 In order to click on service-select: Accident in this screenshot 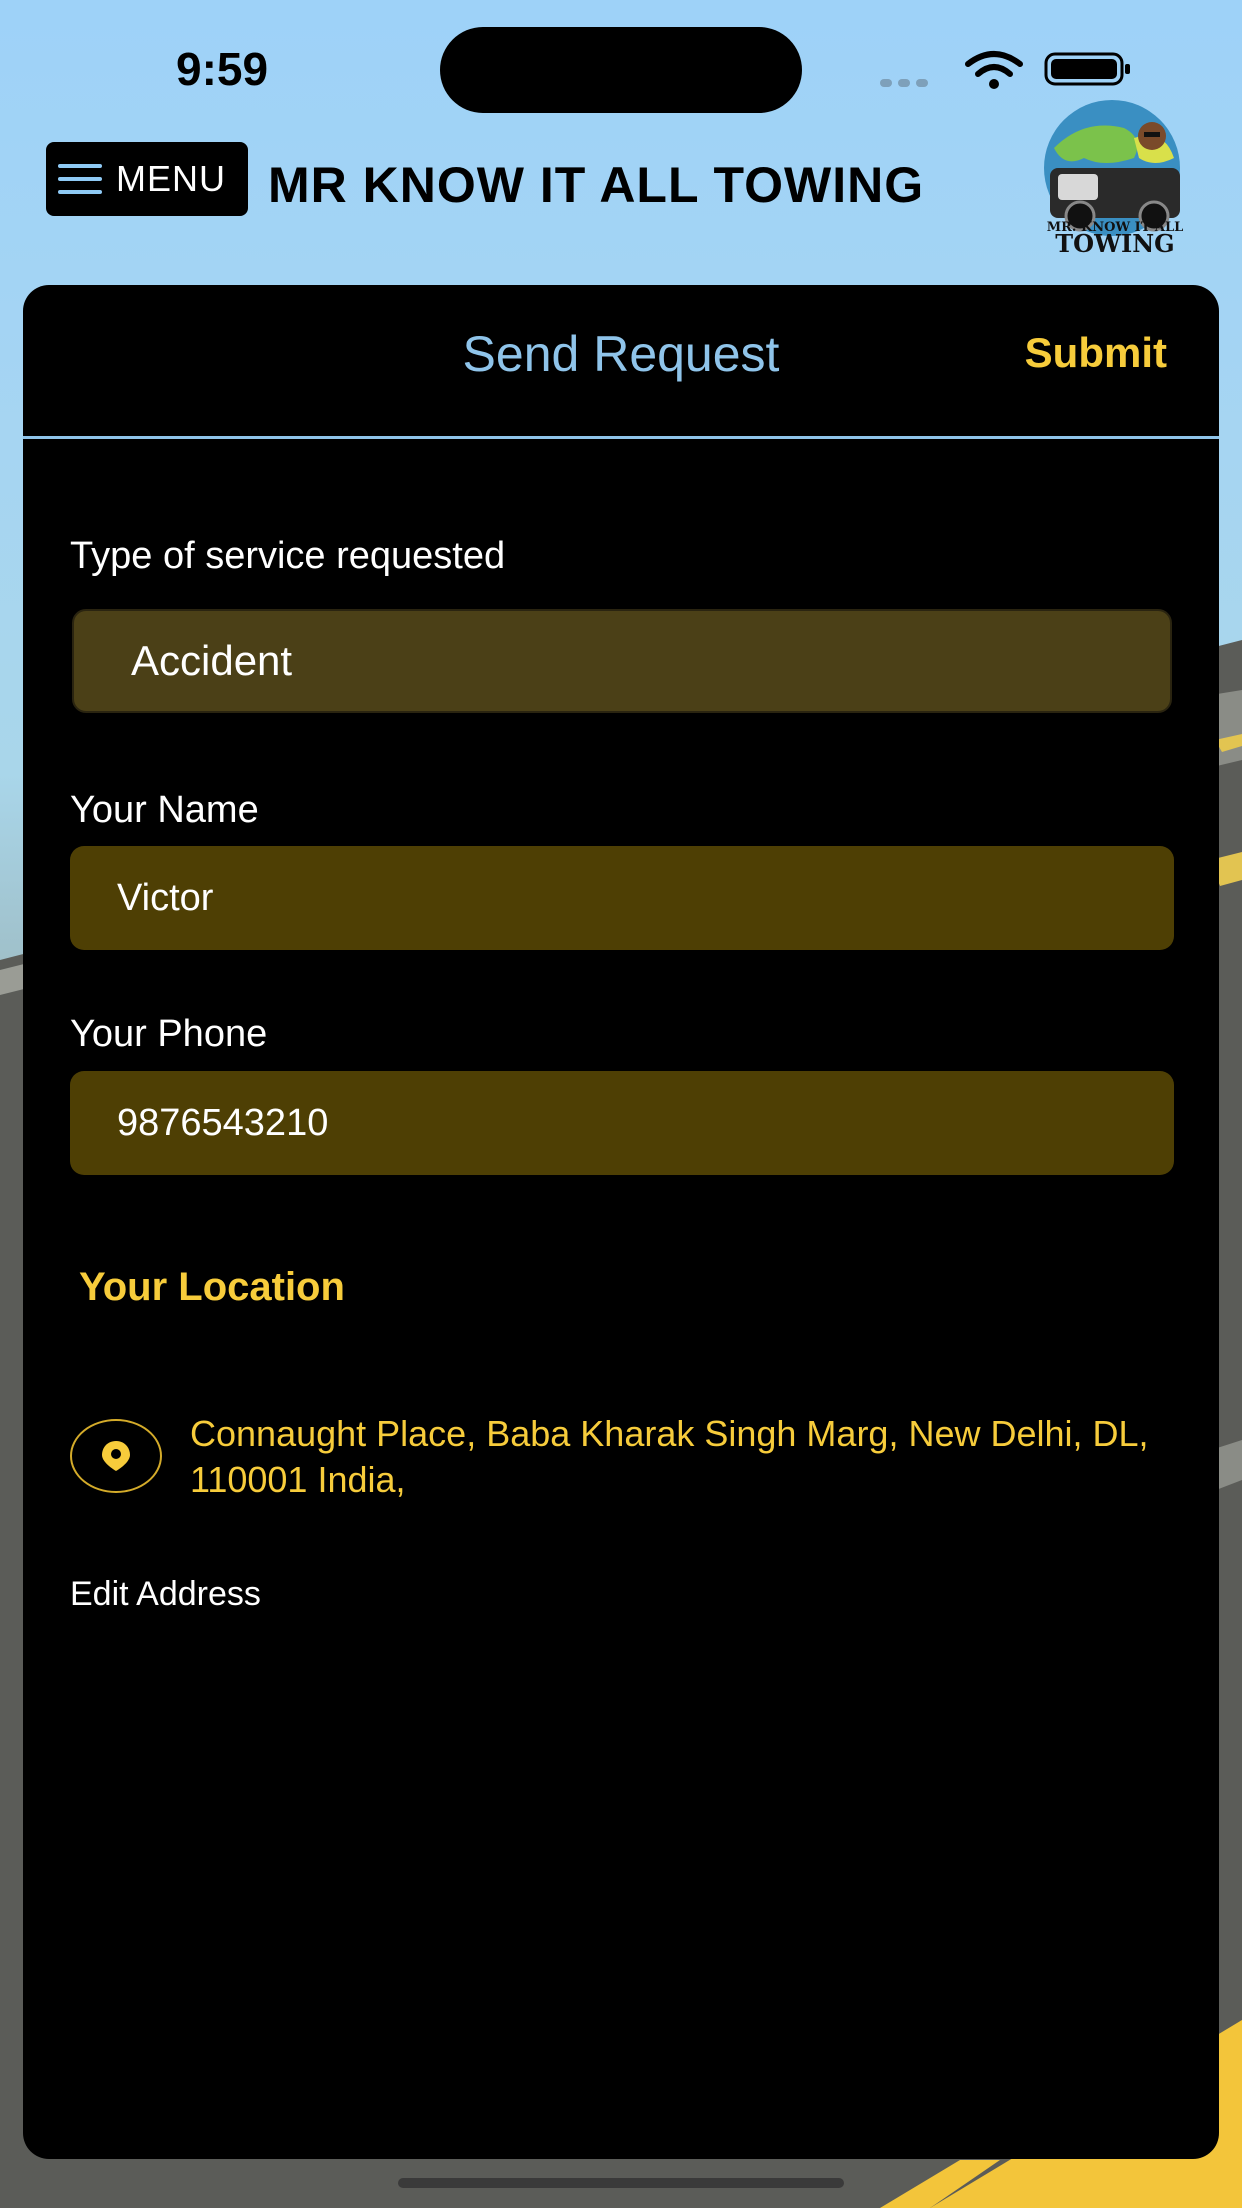, I will do `click(622, 661)`.